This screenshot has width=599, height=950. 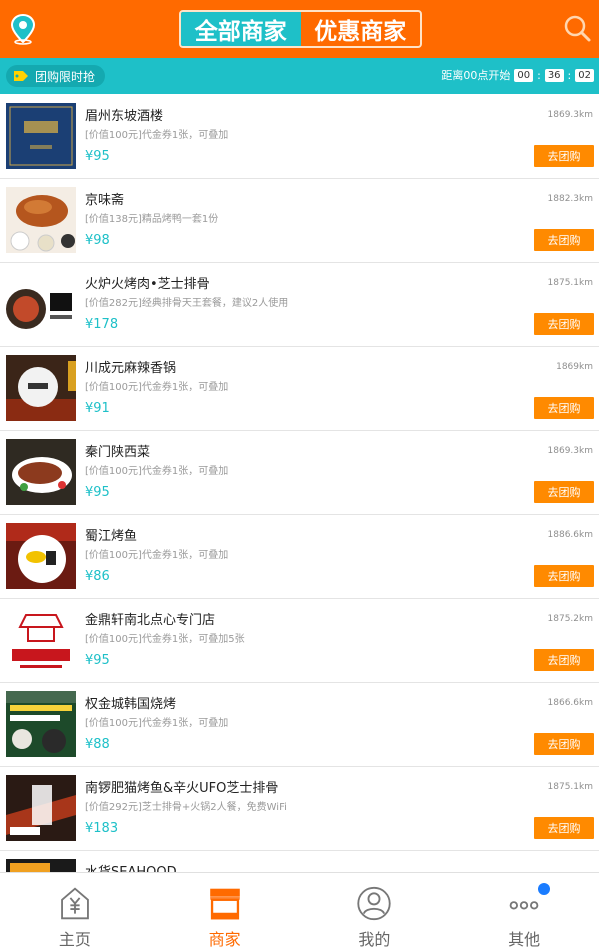 I want to click on nav-home-label: 主页, so click(x=74, y=939).